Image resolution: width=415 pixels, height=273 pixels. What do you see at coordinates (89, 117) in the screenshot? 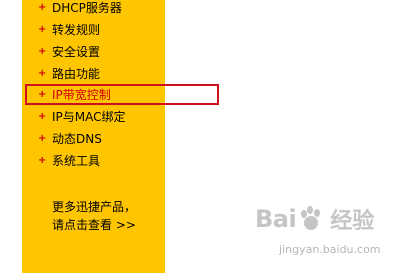
I see `menu-item-label: IP与MAC绑定` at bounding box center [89, 117].